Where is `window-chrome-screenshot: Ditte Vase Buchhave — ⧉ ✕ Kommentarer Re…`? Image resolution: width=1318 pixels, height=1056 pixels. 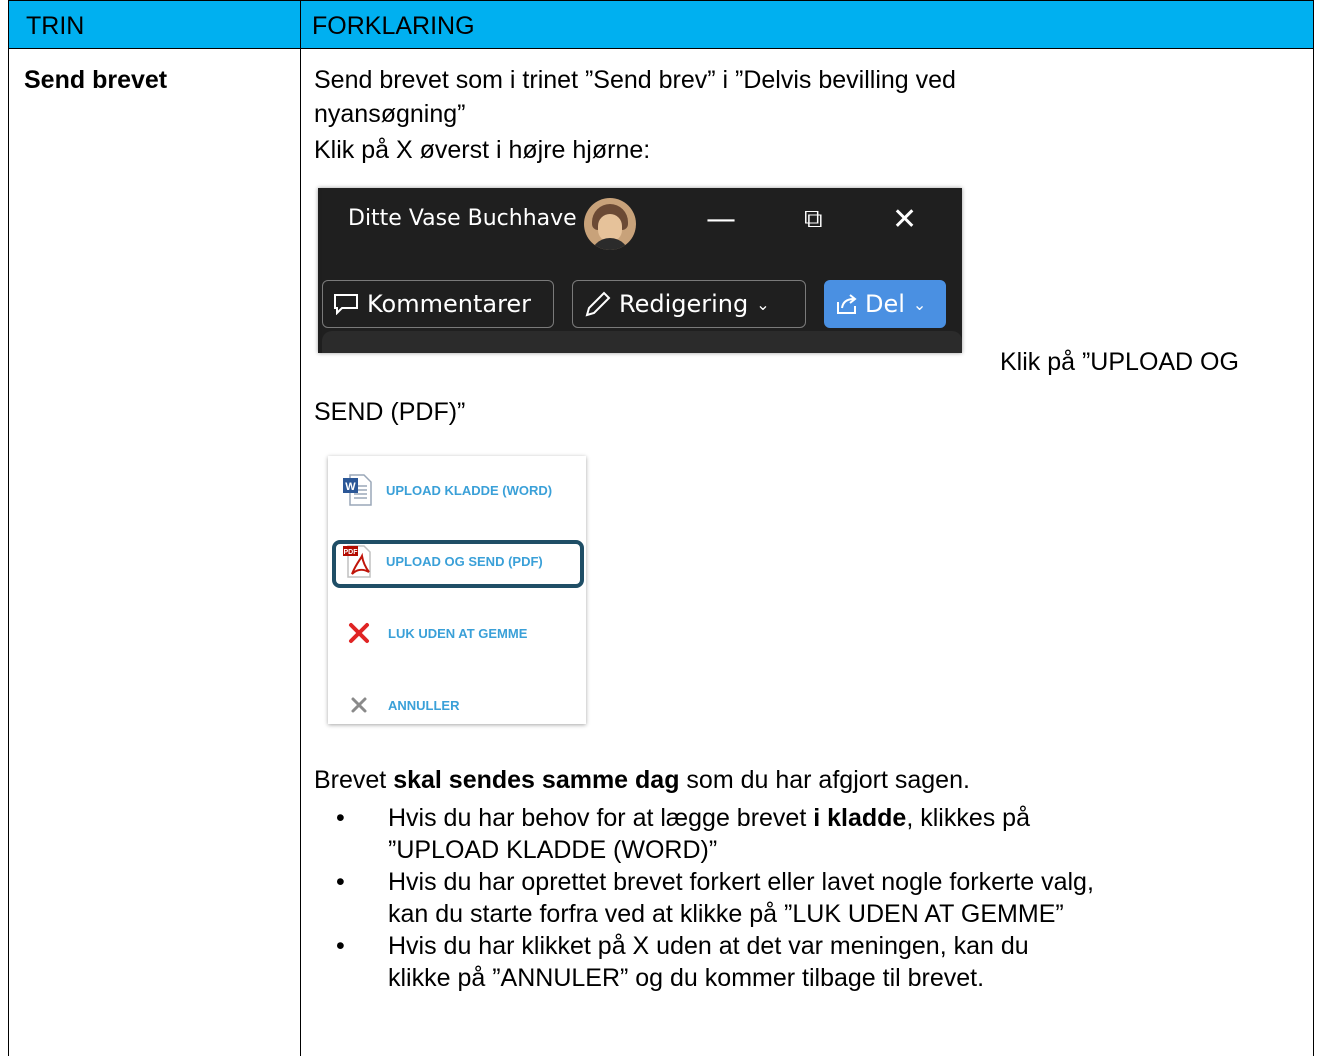 window-chrome-screenshot: Ditte Vase Buchhave — ⧉ ✕ Kommentarer Re… is located at coordinates (640, 270).